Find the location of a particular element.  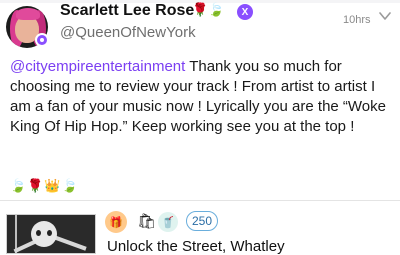

verified-badge-icon: X is located at coordinates (245, 12).